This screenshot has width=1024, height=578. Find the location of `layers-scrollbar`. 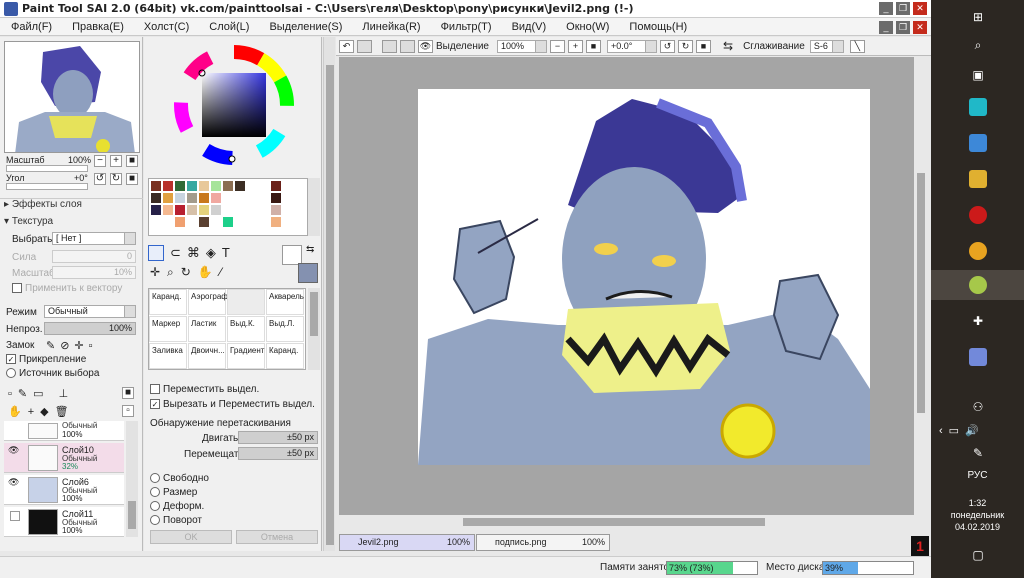

layers-scrollbar is located at coordinates (132, 479).